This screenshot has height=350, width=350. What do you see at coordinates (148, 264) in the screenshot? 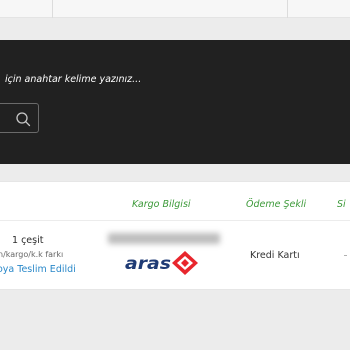
I see `carrier-logo-text: aras` at bounding box center [148, 264].